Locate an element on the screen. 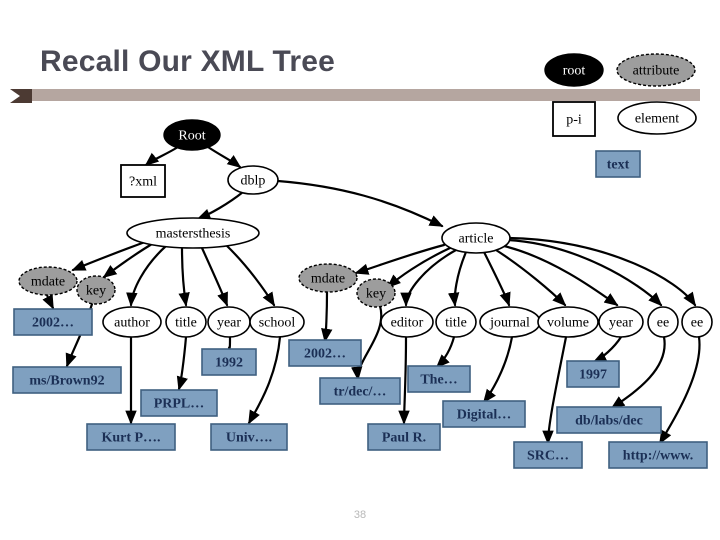 This screenshot has width=720, height=540. tree-node-mt-year: year is located at coordinates (229, 322).